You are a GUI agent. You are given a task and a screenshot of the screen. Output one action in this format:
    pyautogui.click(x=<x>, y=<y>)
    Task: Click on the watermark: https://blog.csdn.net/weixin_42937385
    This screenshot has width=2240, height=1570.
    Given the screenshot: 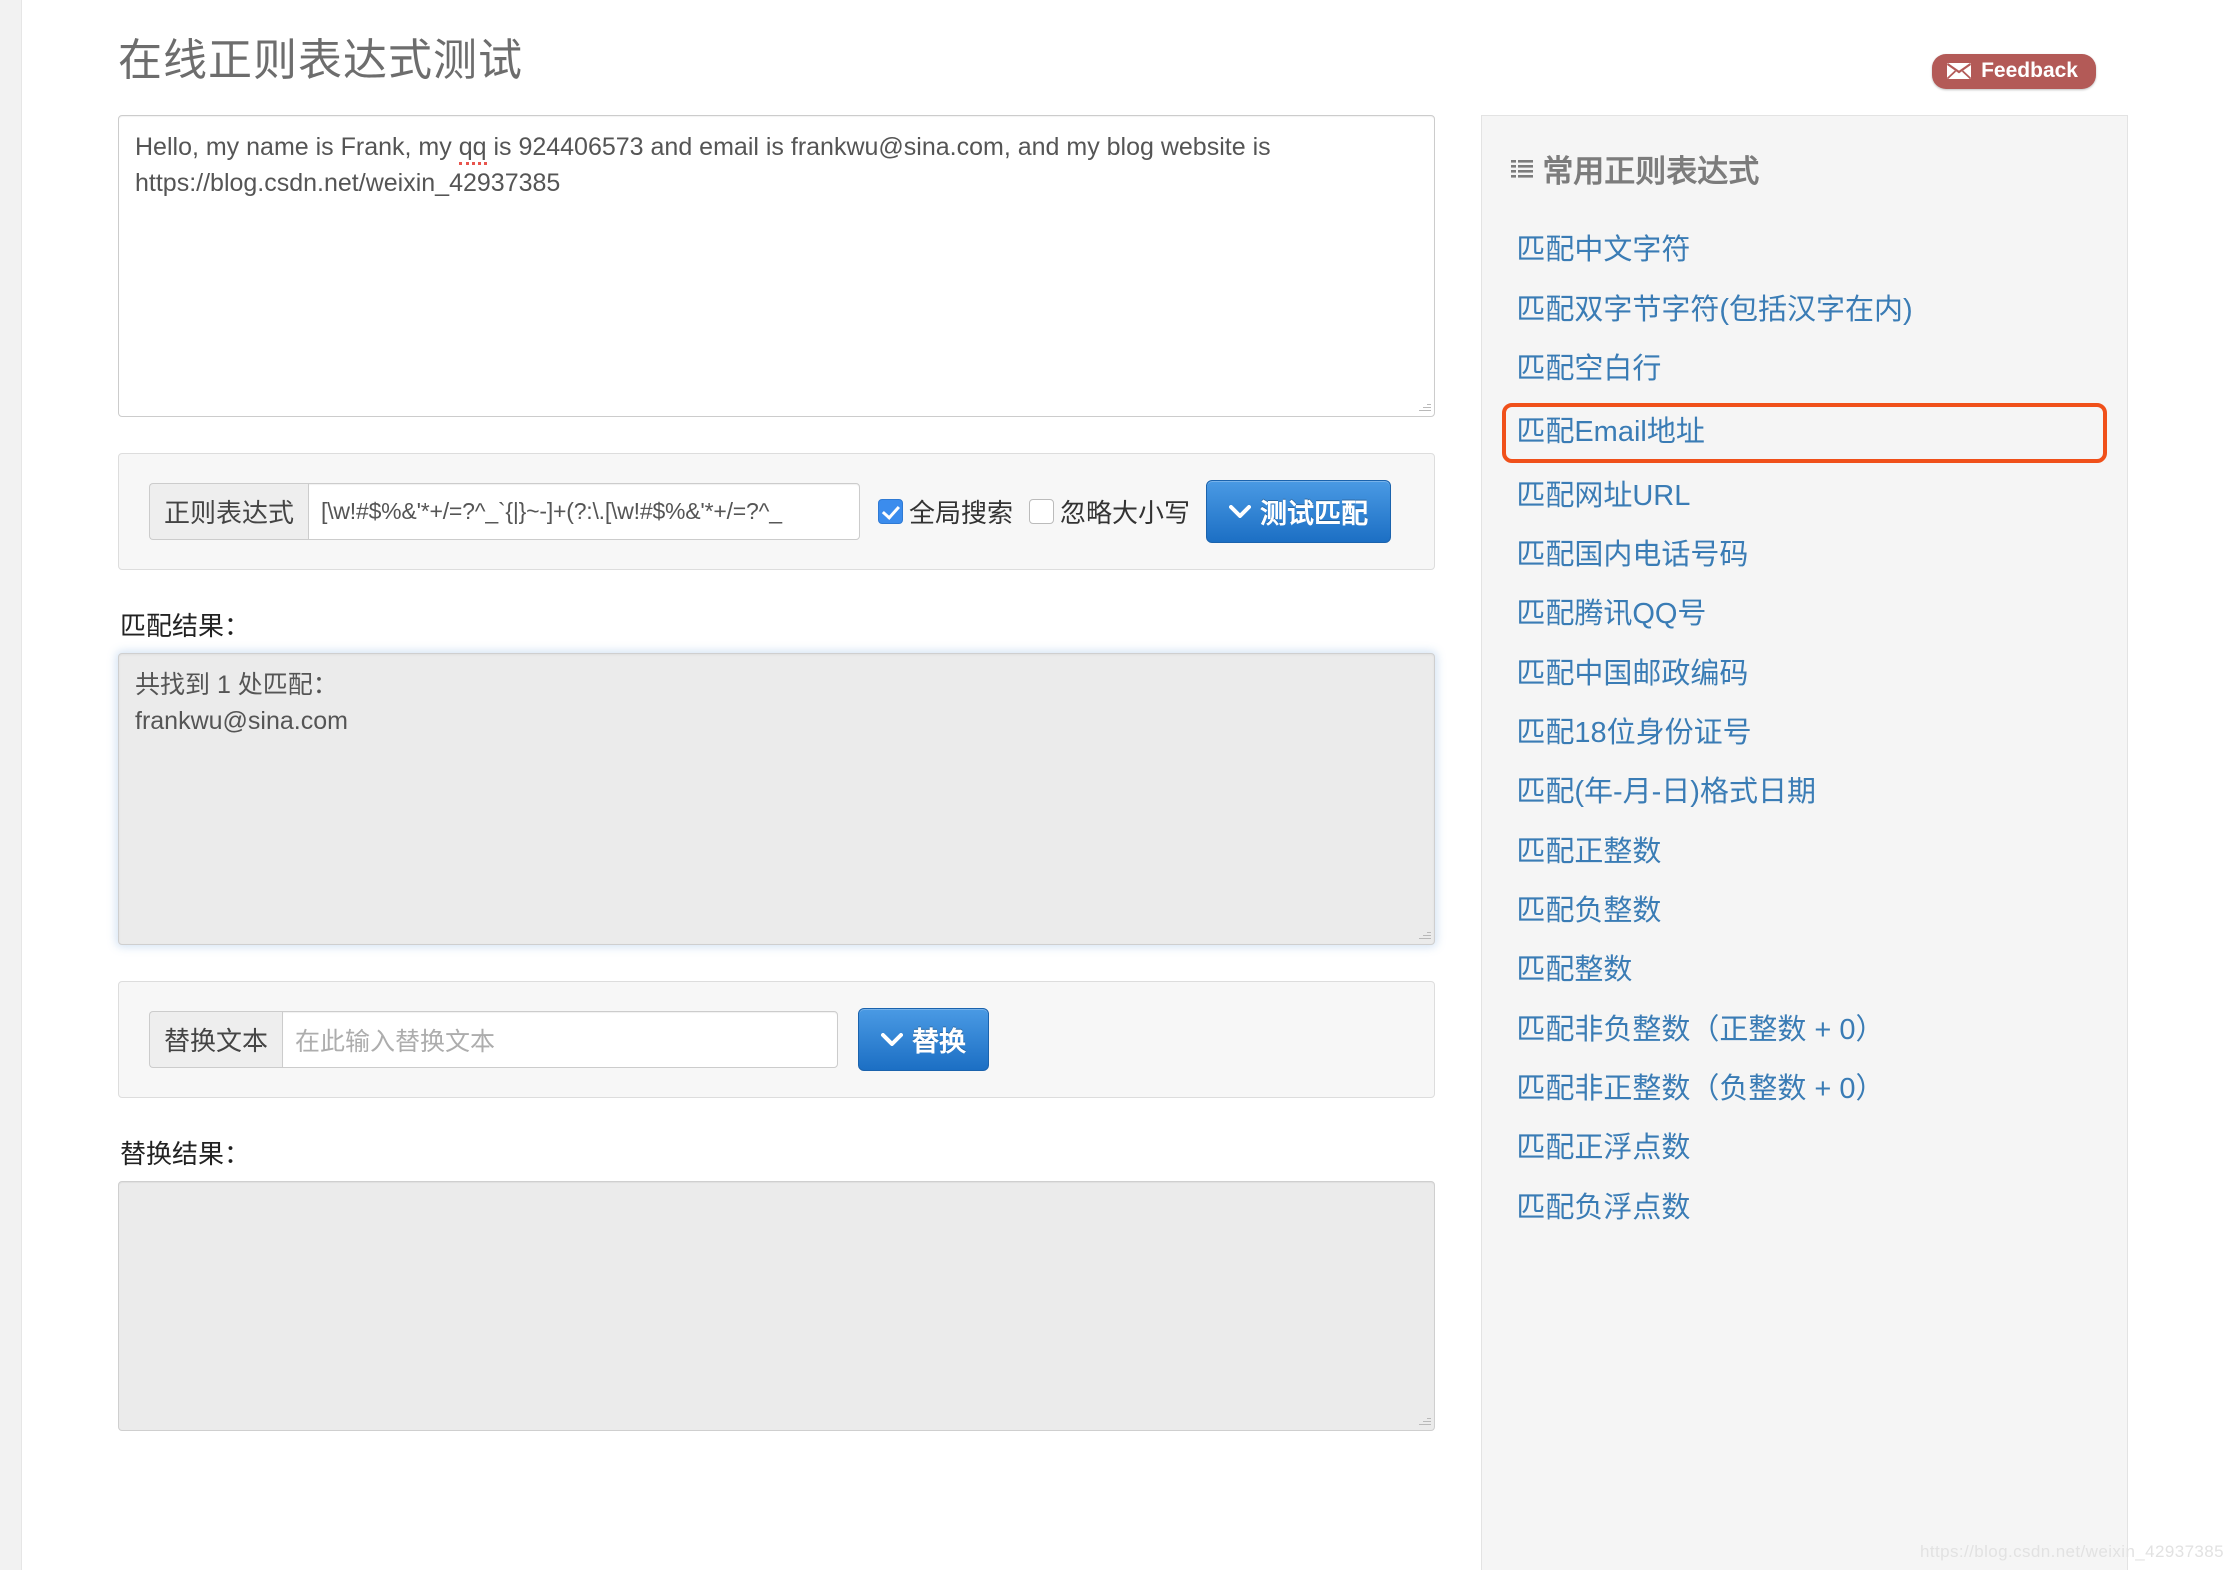 What is the action you would take?
    pyautogui.click(x=2071, y=1551)
    